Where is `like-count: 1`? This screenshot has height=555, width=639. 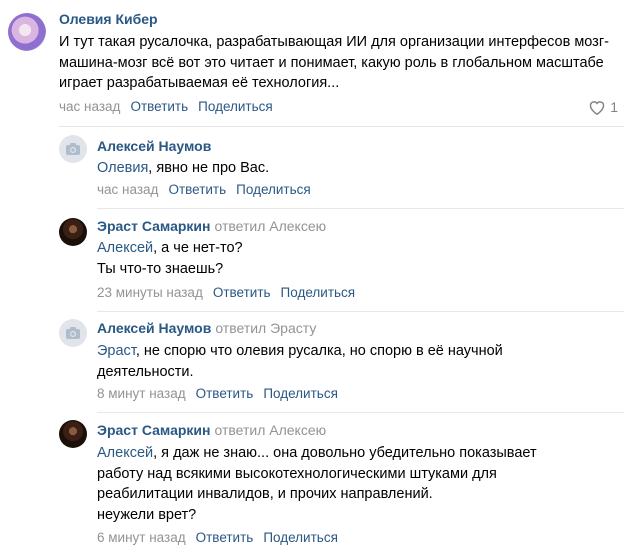
like-count: 1 is located at coordinates (614, 107).